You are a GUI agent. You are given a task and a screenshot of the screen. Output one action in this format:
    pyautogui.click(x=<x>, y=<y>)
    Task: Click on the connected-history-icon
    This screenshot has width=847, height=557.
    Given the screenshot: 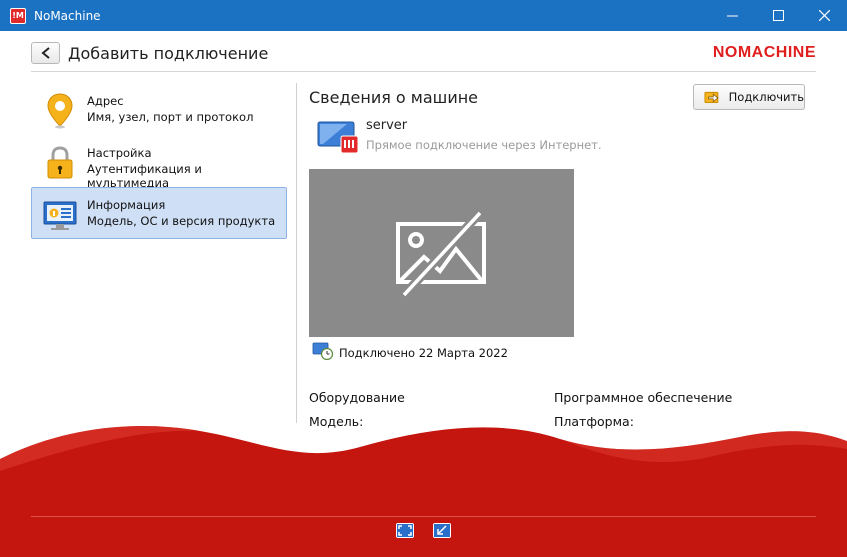 What is the action you would take?
    pyautogui.click(x=323, y=351)
    